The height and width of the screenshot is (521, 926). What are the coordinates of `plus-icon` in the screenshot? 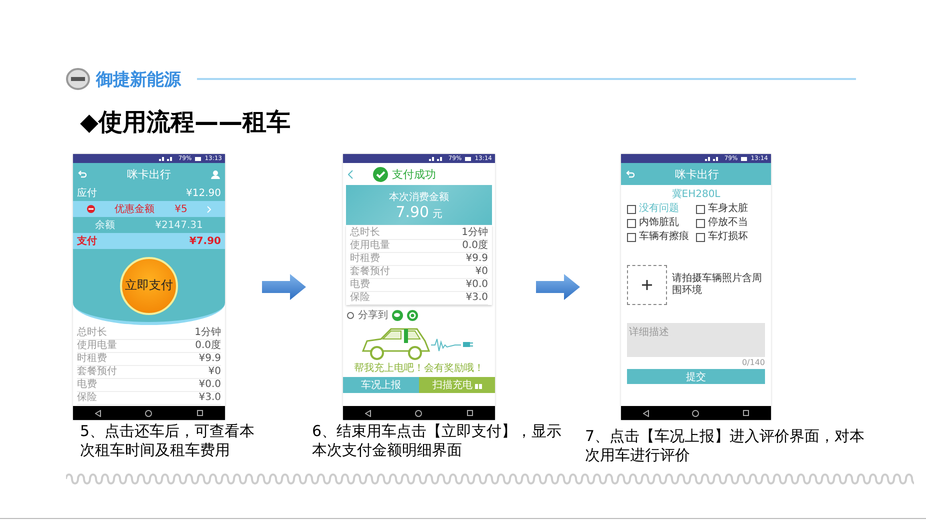 It's located at (647, 285).